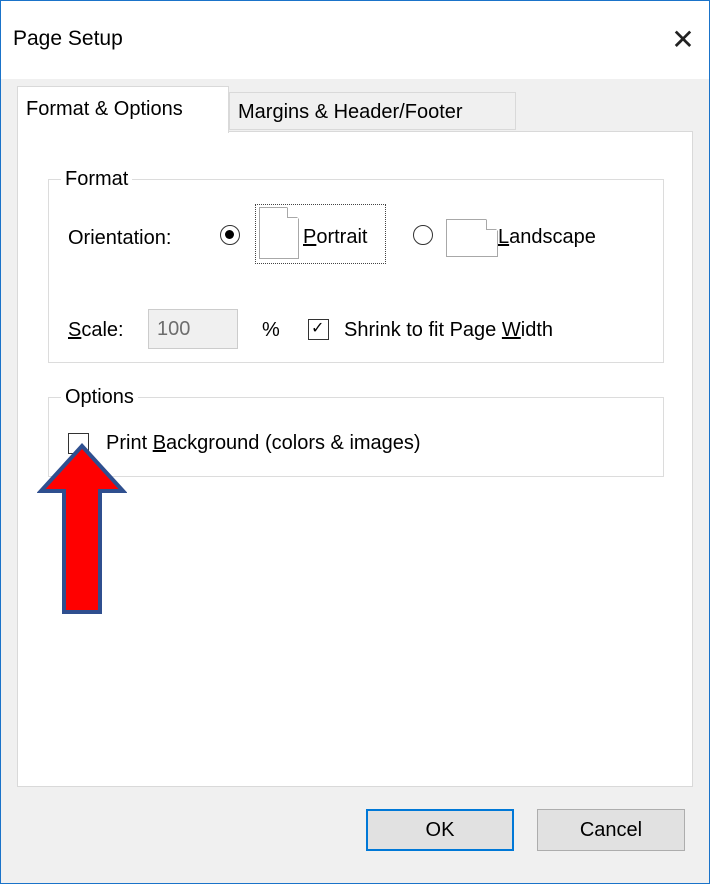  Describe the element at coordinates (68, 38) in the screenshot. I see `dialog-title: Page Setup` at that location.